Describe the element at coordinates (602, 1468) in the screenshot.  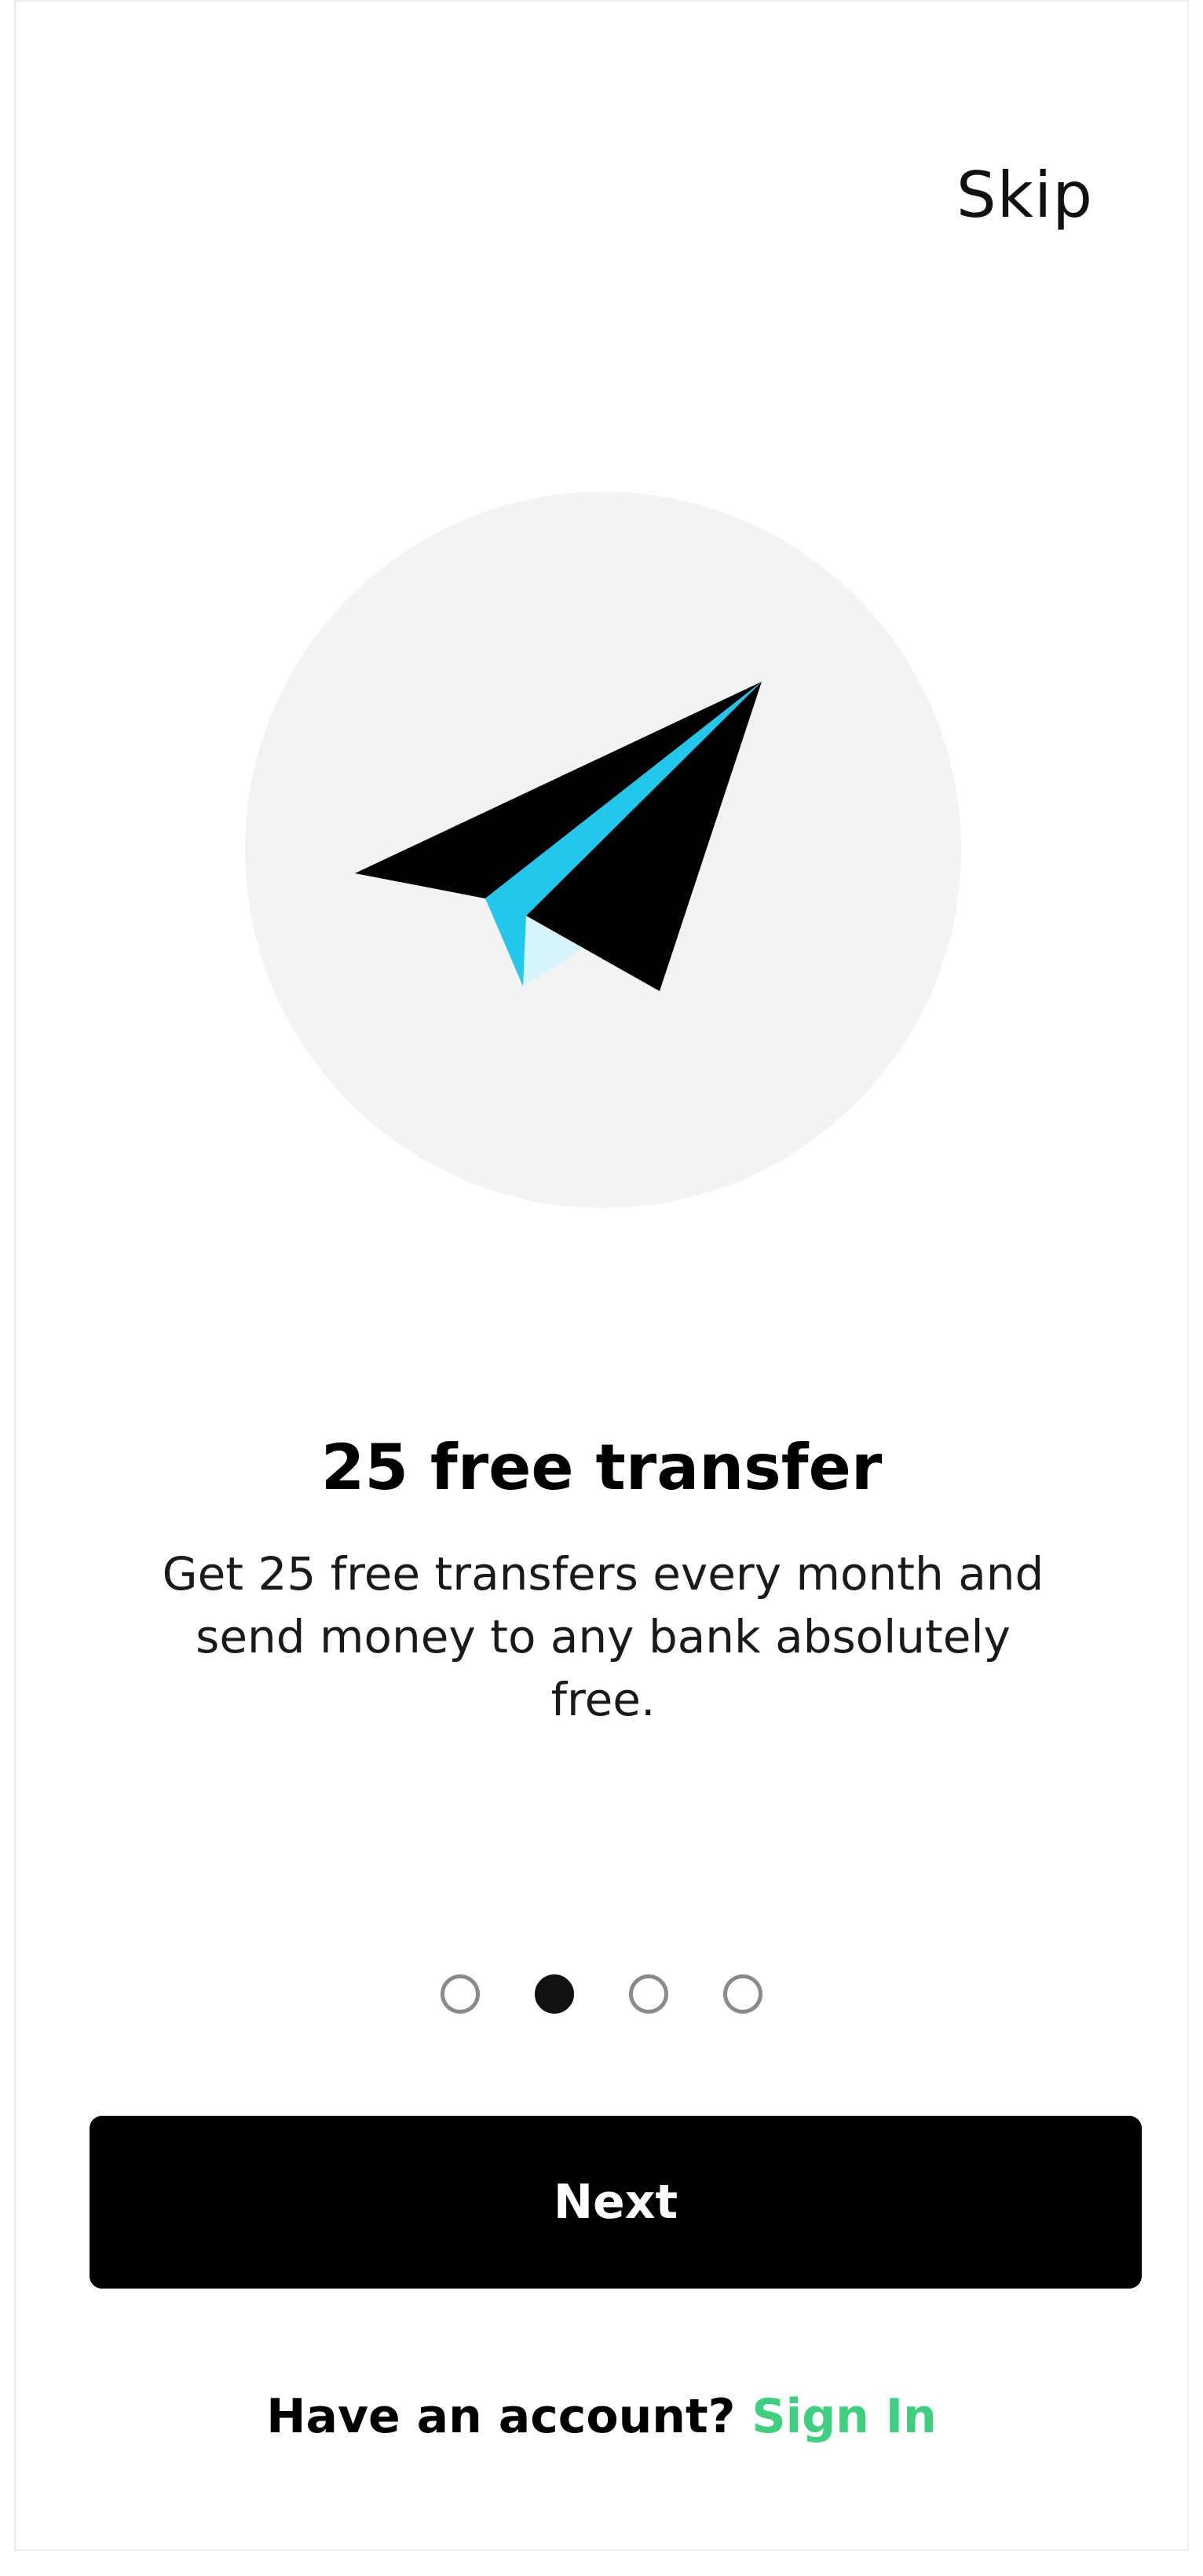
I see `page-title: 25 free transfer` at that location.